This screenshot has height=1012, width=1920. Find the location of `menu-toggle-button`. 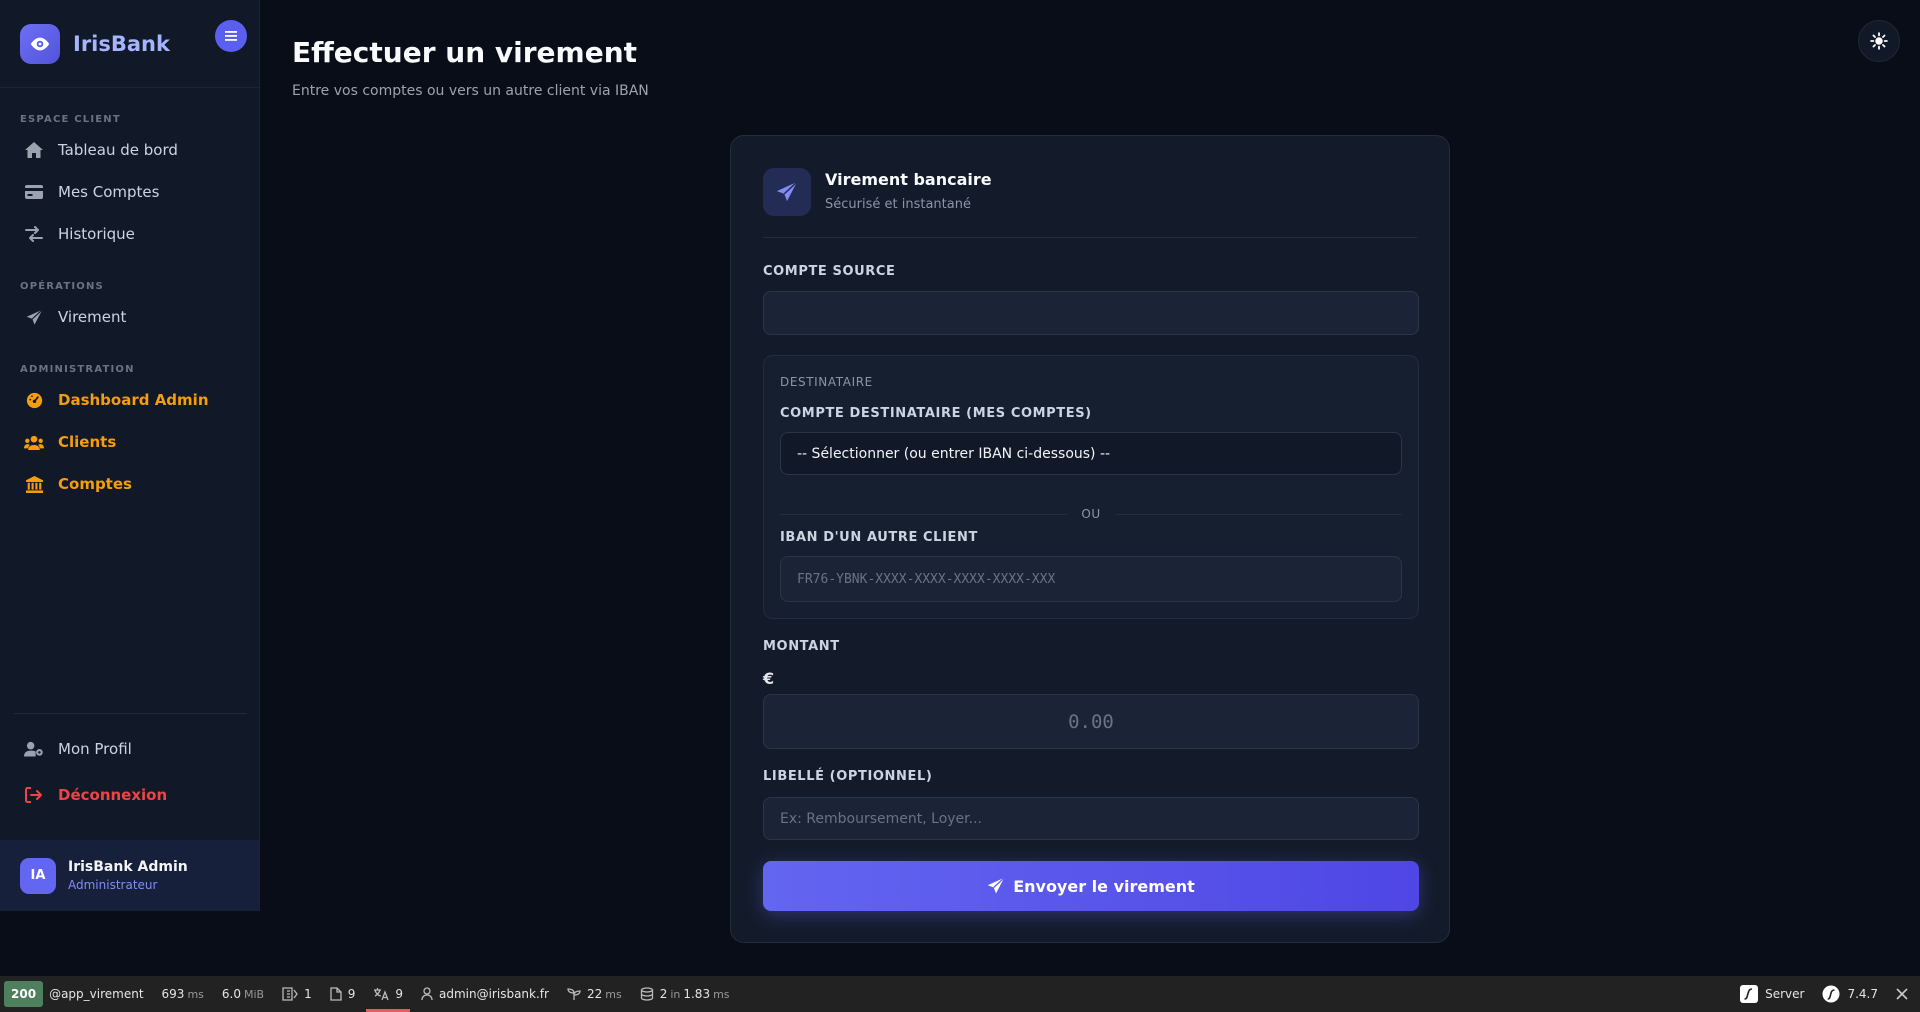

menu-toggle-button is located at coordinates (231, 36).